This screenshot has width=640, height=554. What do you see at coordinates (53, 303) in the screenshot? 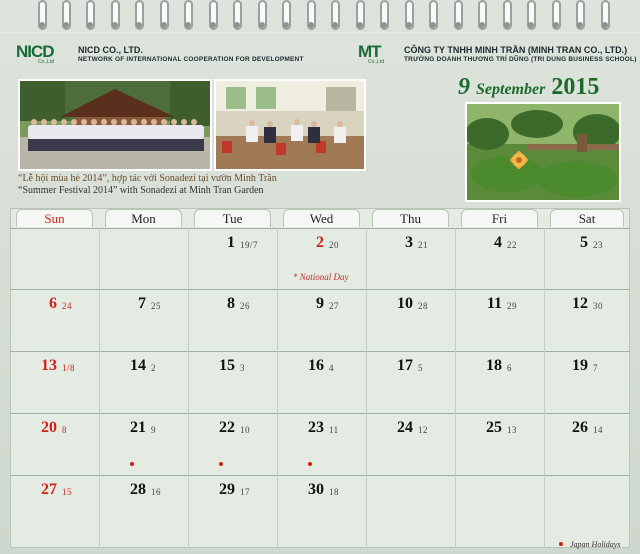
I see `day-number: 6` at bounding box center [53, 303].